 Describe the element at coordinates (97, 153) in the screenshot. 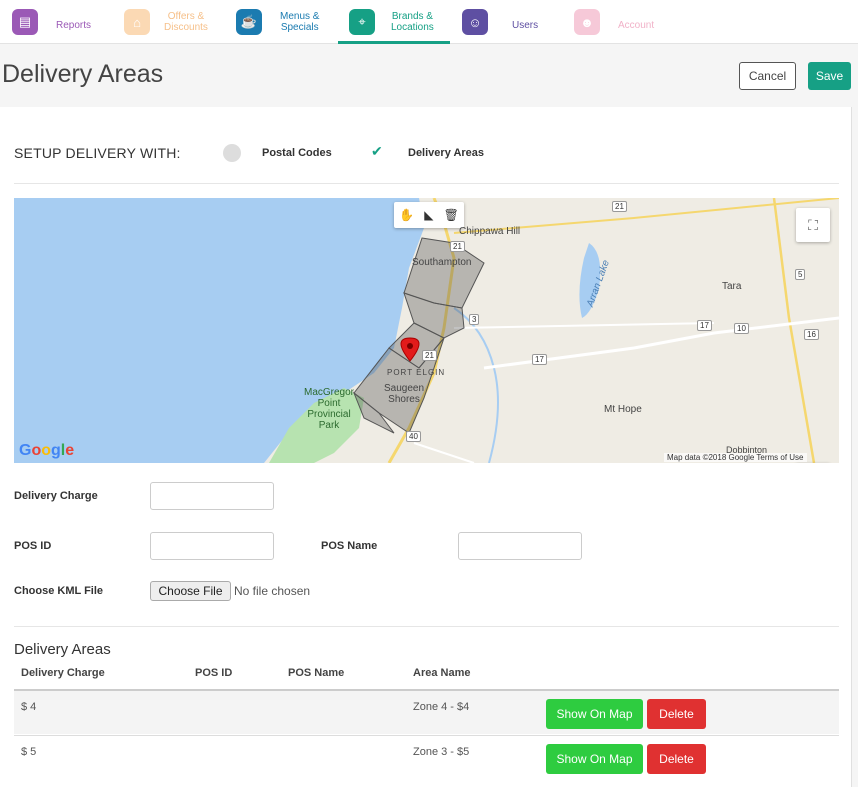

I see `setup-delivery-label: SETUP DELIVERY WITH:` at that location.